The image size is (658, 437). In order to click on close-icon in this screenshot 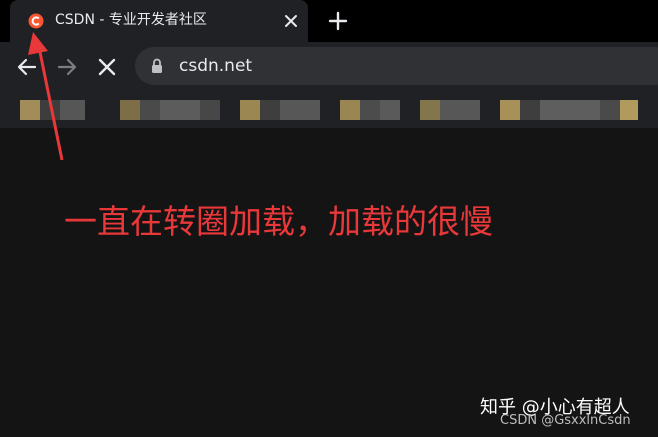, I will do `click(291, 21)`.